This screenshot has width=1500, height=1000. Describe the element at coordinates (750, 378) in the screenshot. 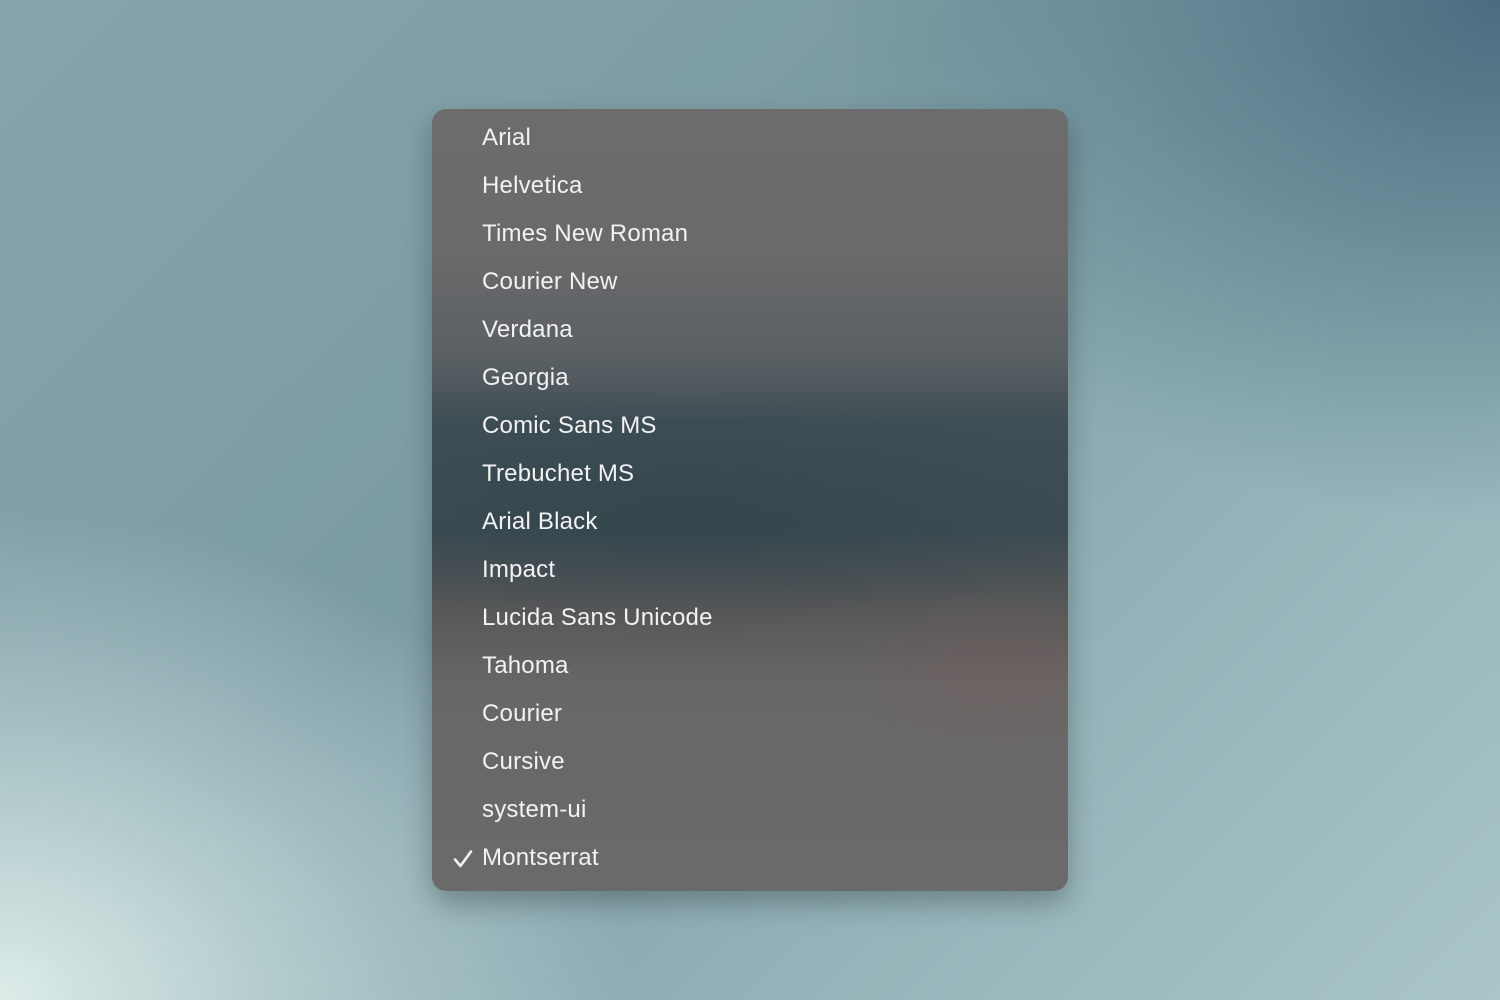

I see `menu-item-georgia: Georgia` at that location.